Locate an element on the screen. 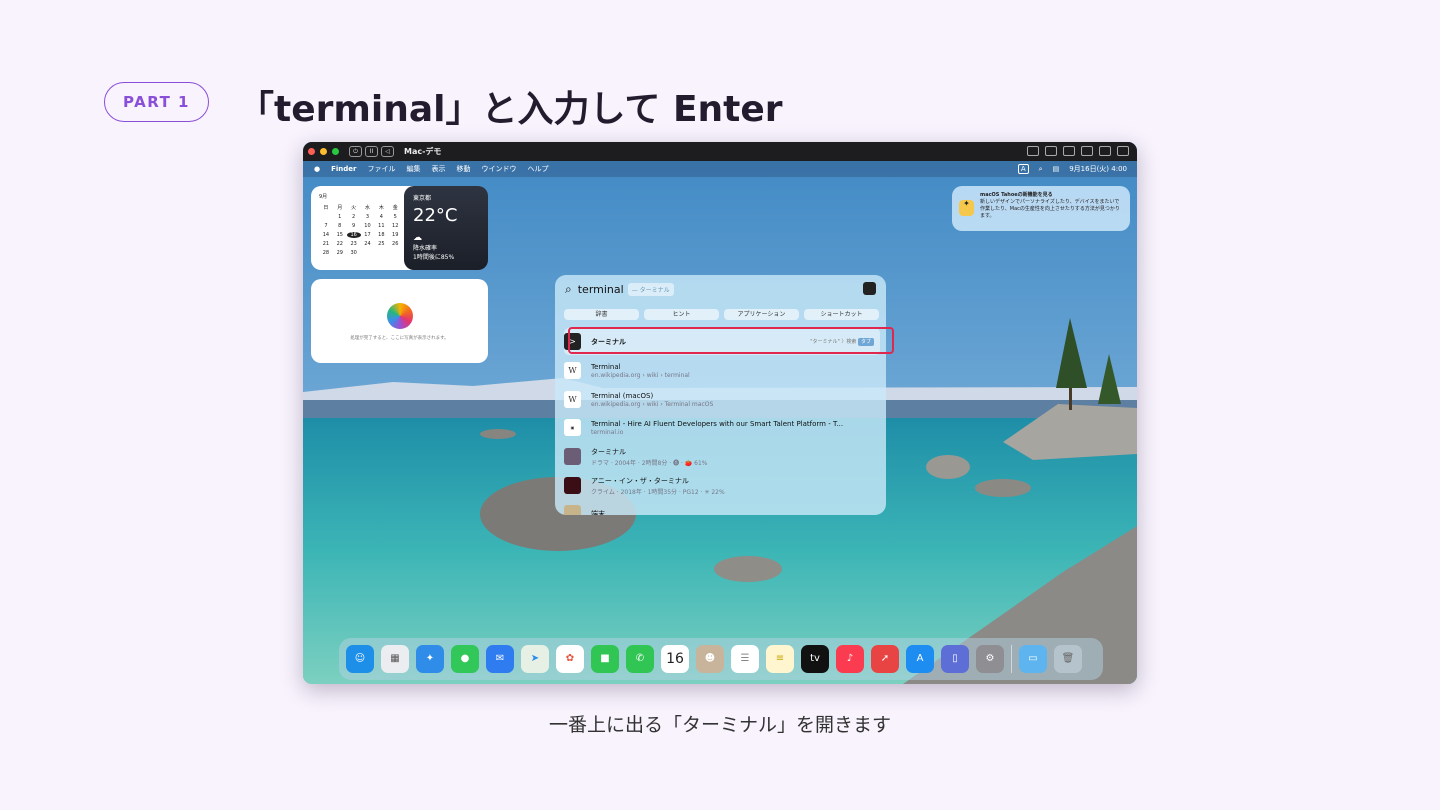 The width and height of the screenshot is (1440, 810). trash-icon: 🗑 is located at coordinates (1068, 659).